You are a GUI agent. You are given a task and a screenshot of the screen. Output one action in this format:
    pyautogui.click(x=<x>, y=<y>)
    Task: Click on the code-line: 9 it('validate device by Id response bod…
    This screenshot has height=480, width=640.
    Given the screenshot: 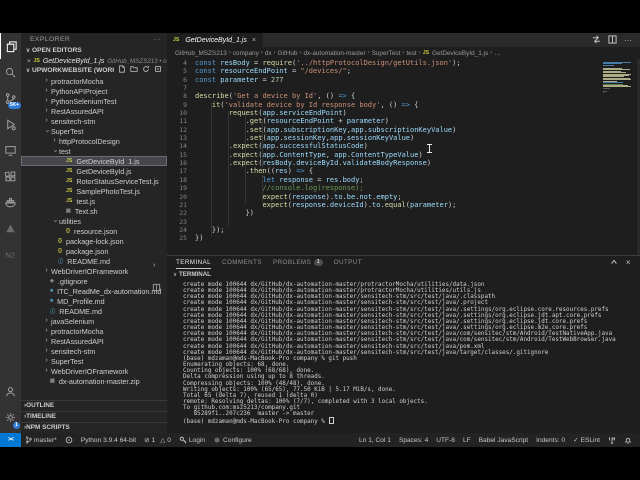 What is the action you would take?
    pyautogui.click(x=403, y=105)
    